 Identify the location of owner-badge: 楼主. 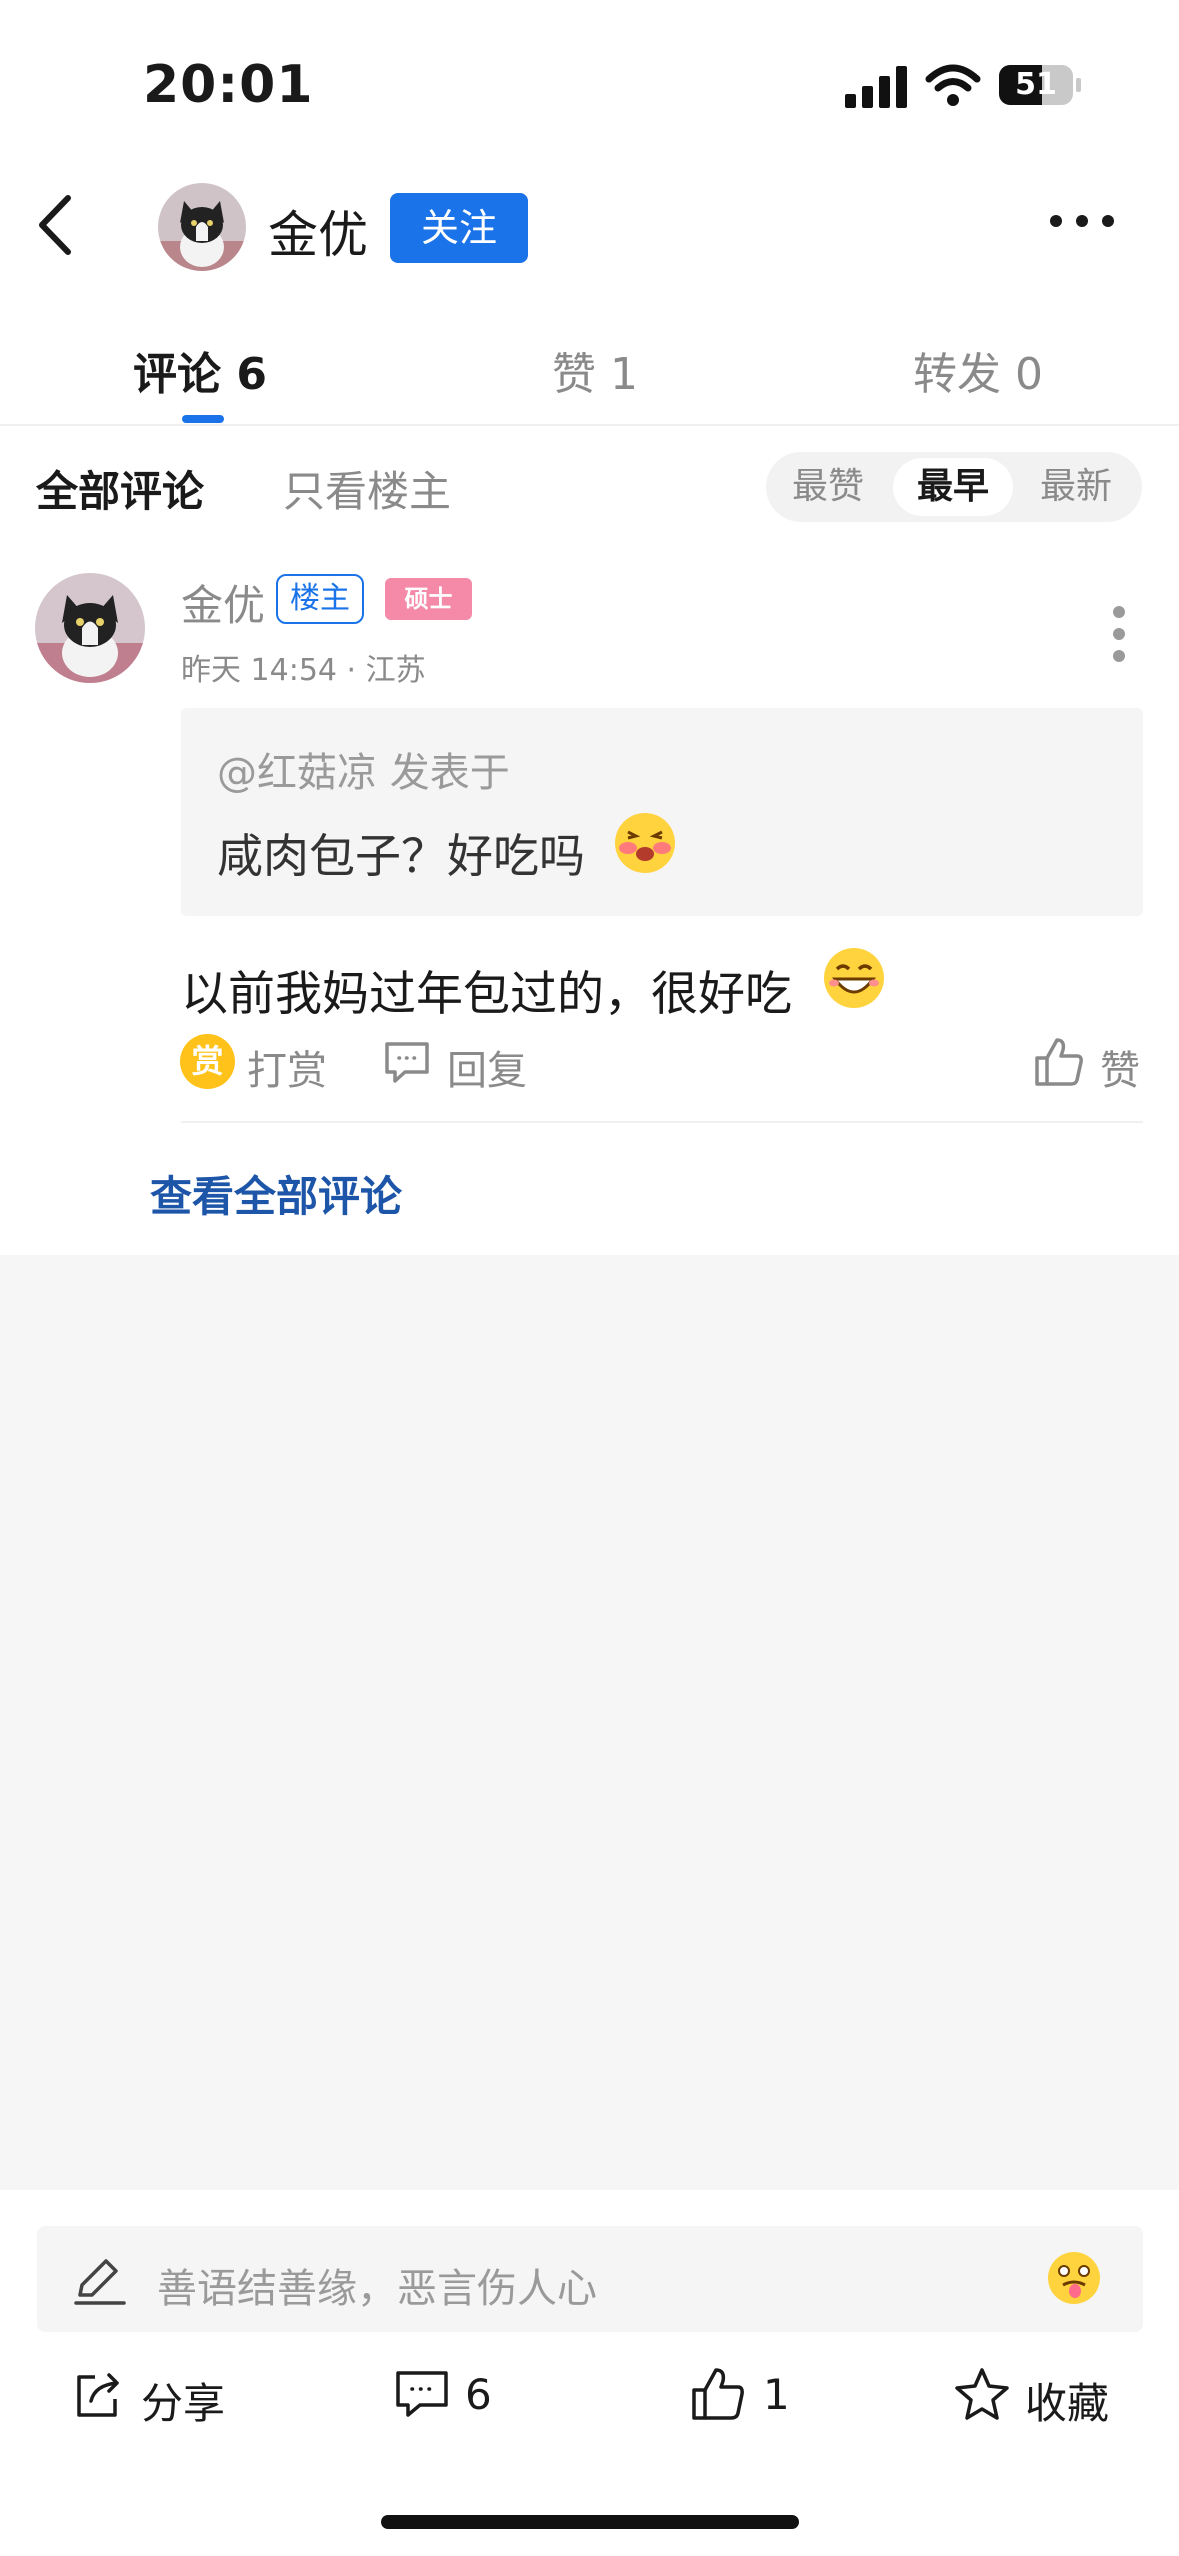
(320, 599).